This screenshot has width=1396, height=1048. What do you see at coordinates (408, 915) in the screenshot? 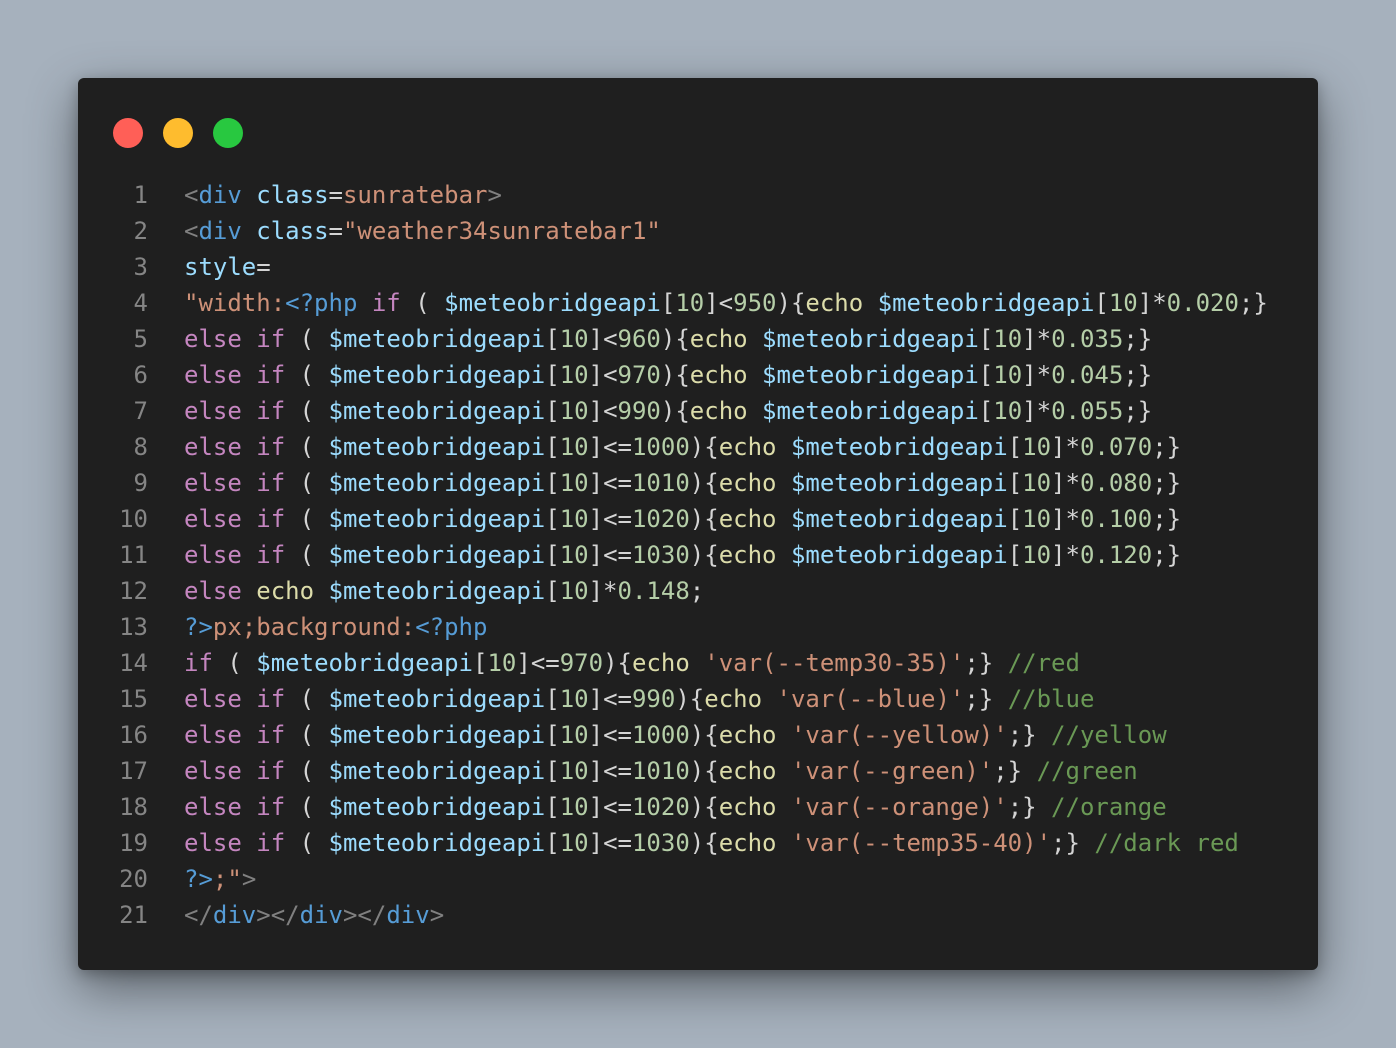
I see `code-token: div` at bounding box center [408, 915].